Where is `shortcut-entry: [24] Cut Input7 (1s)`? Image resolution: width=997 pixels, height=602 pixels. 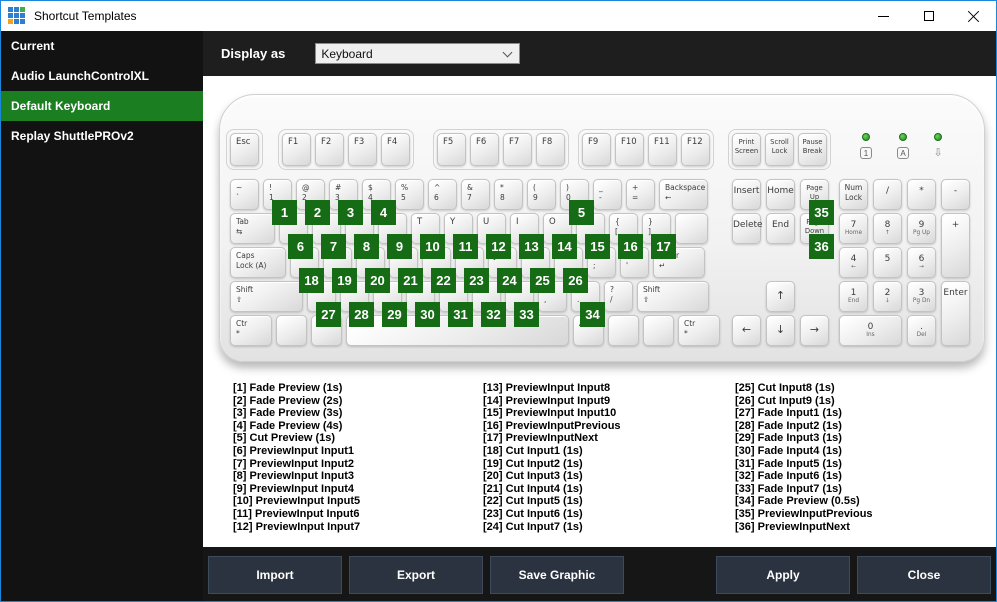 shortcut-entry: [24] Cut Input7 (1s) is located at coordinates (533, 526).